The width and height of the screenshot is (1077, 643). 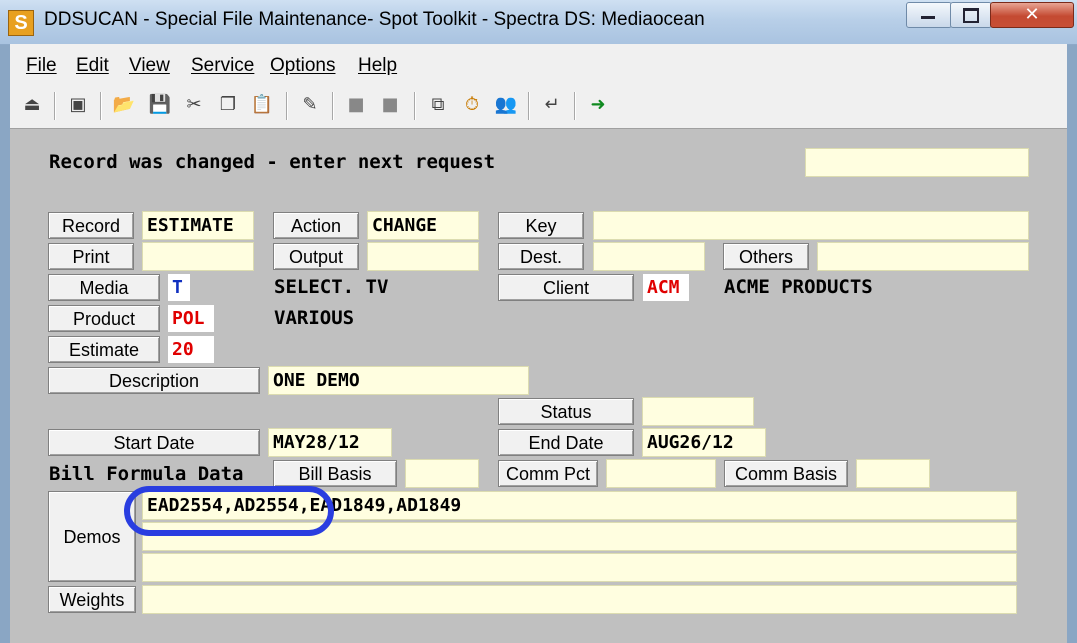 What do you see at coordinates (104, 349) in the screenshot?
I see `estimate-button: Estimate` at bounding box center [104, 349].